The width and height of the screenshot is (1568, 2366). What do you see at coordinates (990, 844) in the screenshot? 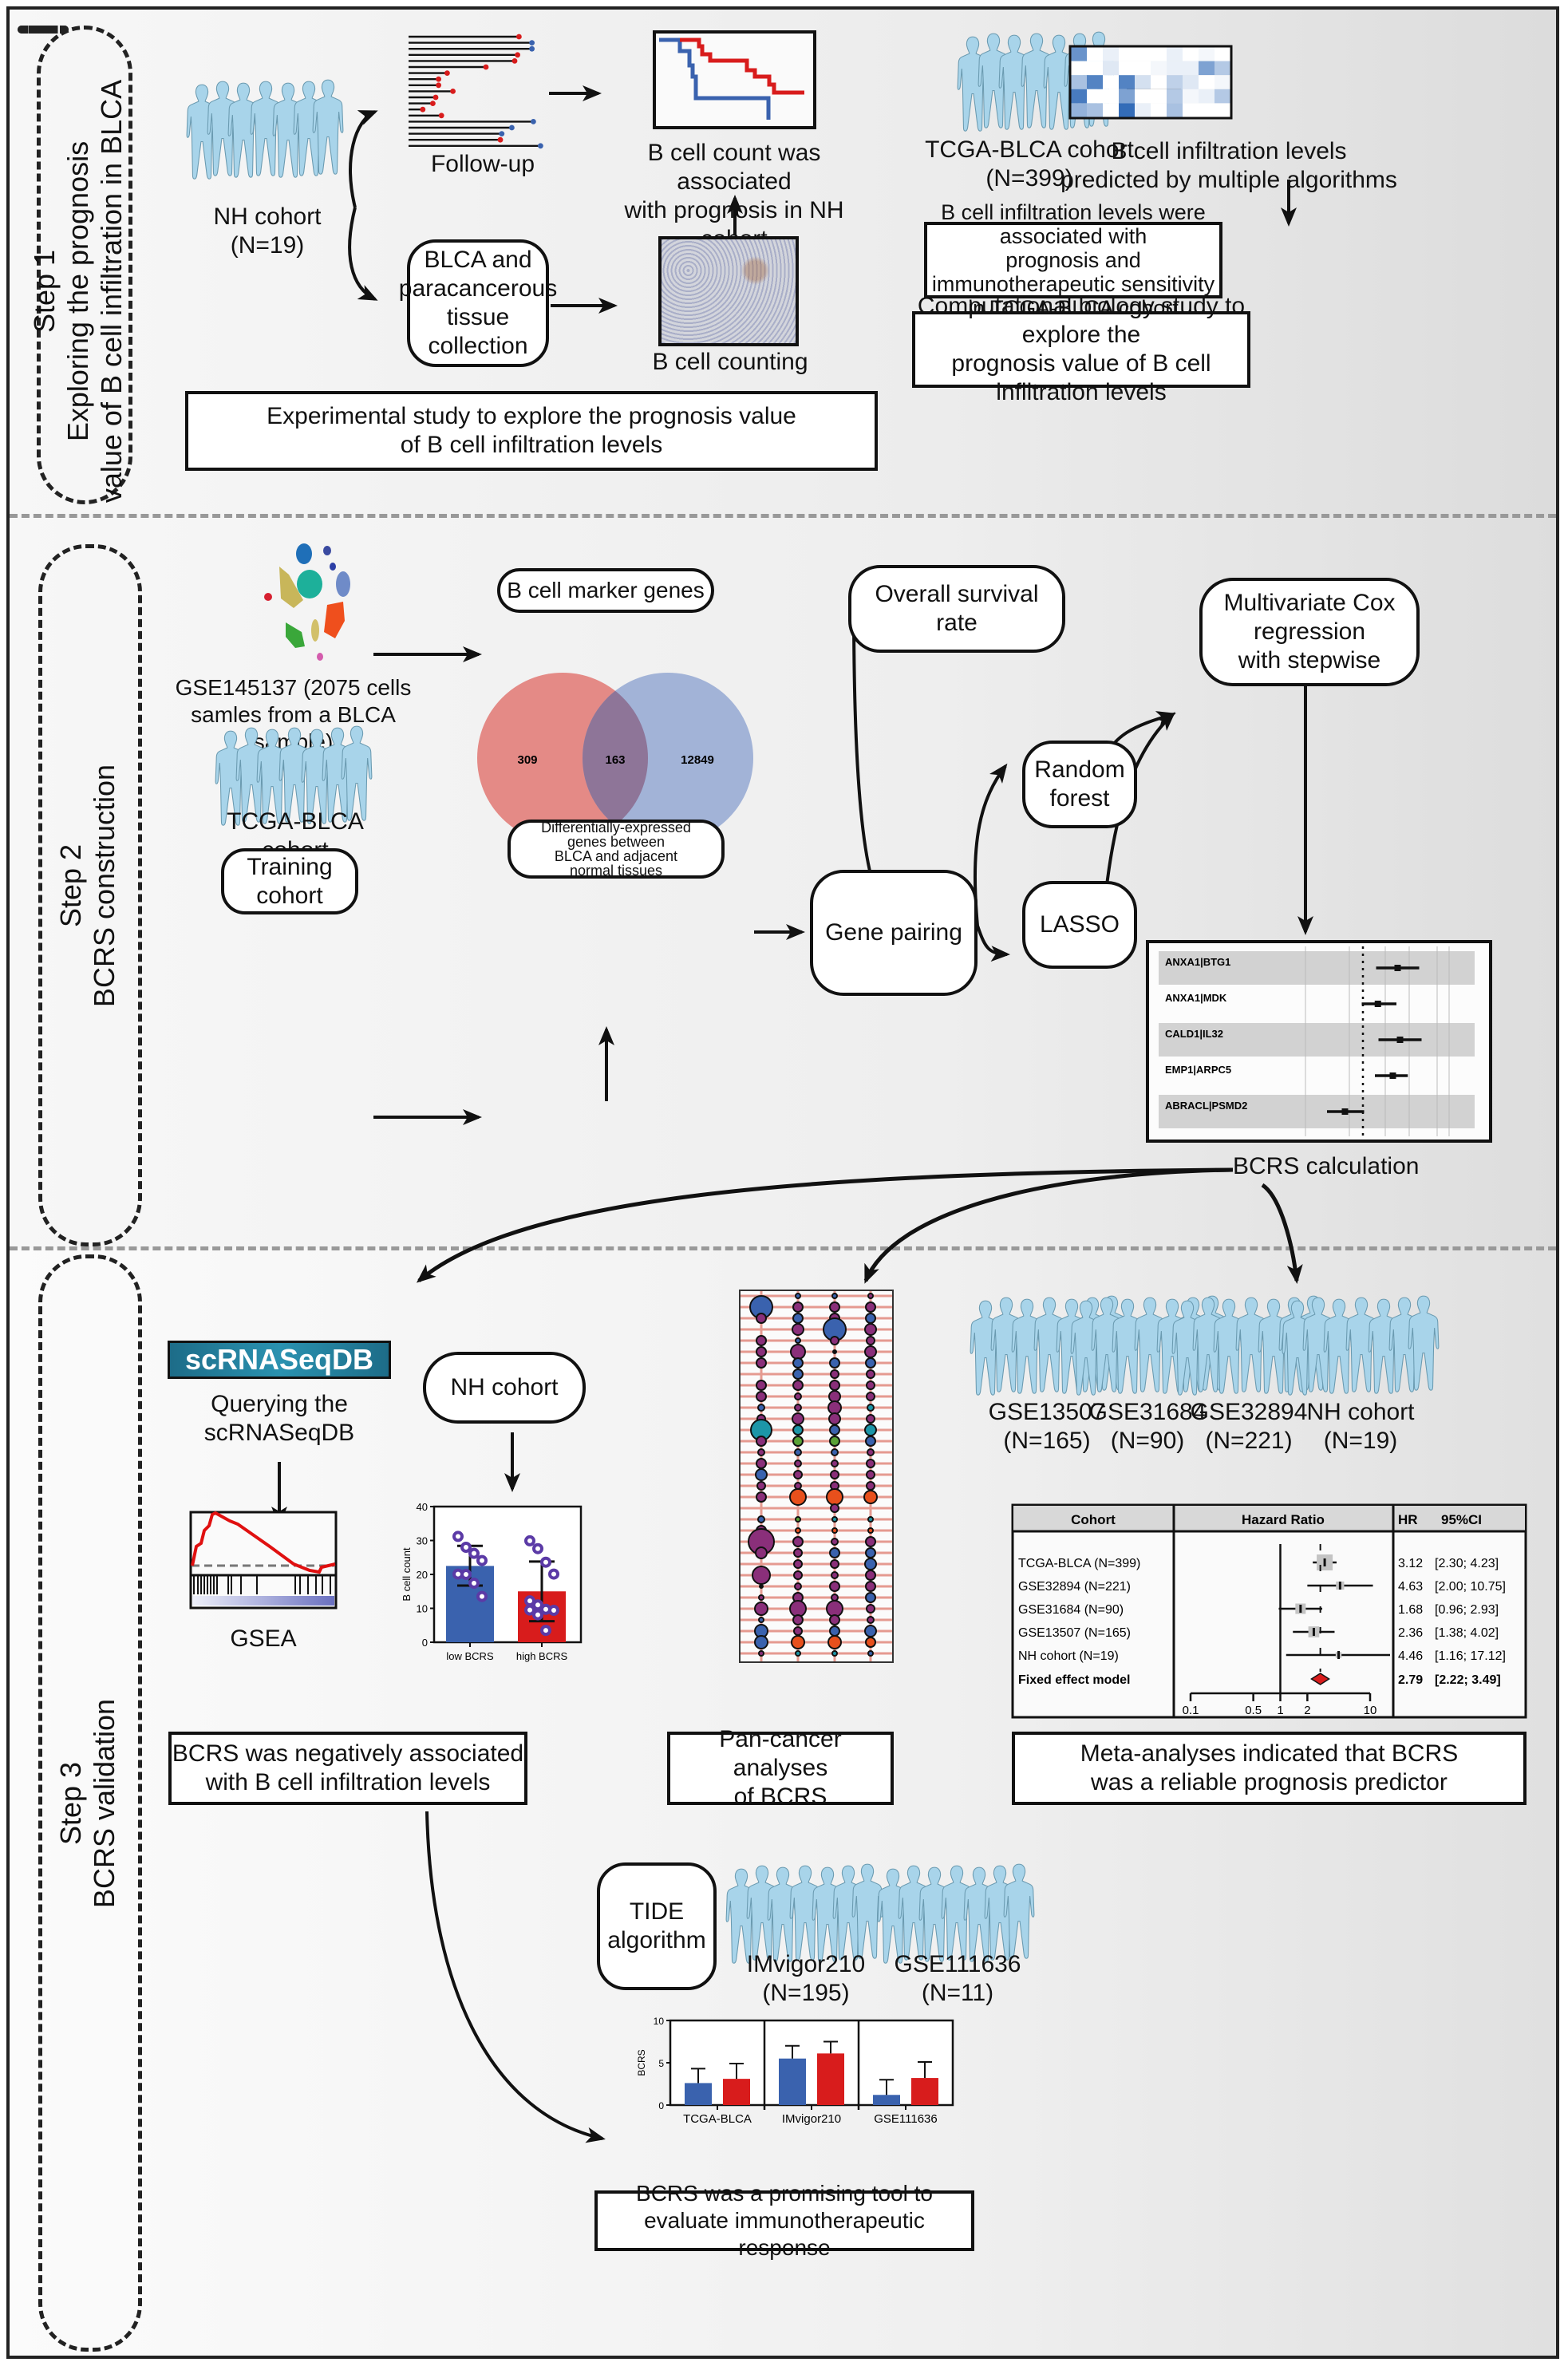
I see `arrow-pairing-to-rf` at bounding box center [990, 844].